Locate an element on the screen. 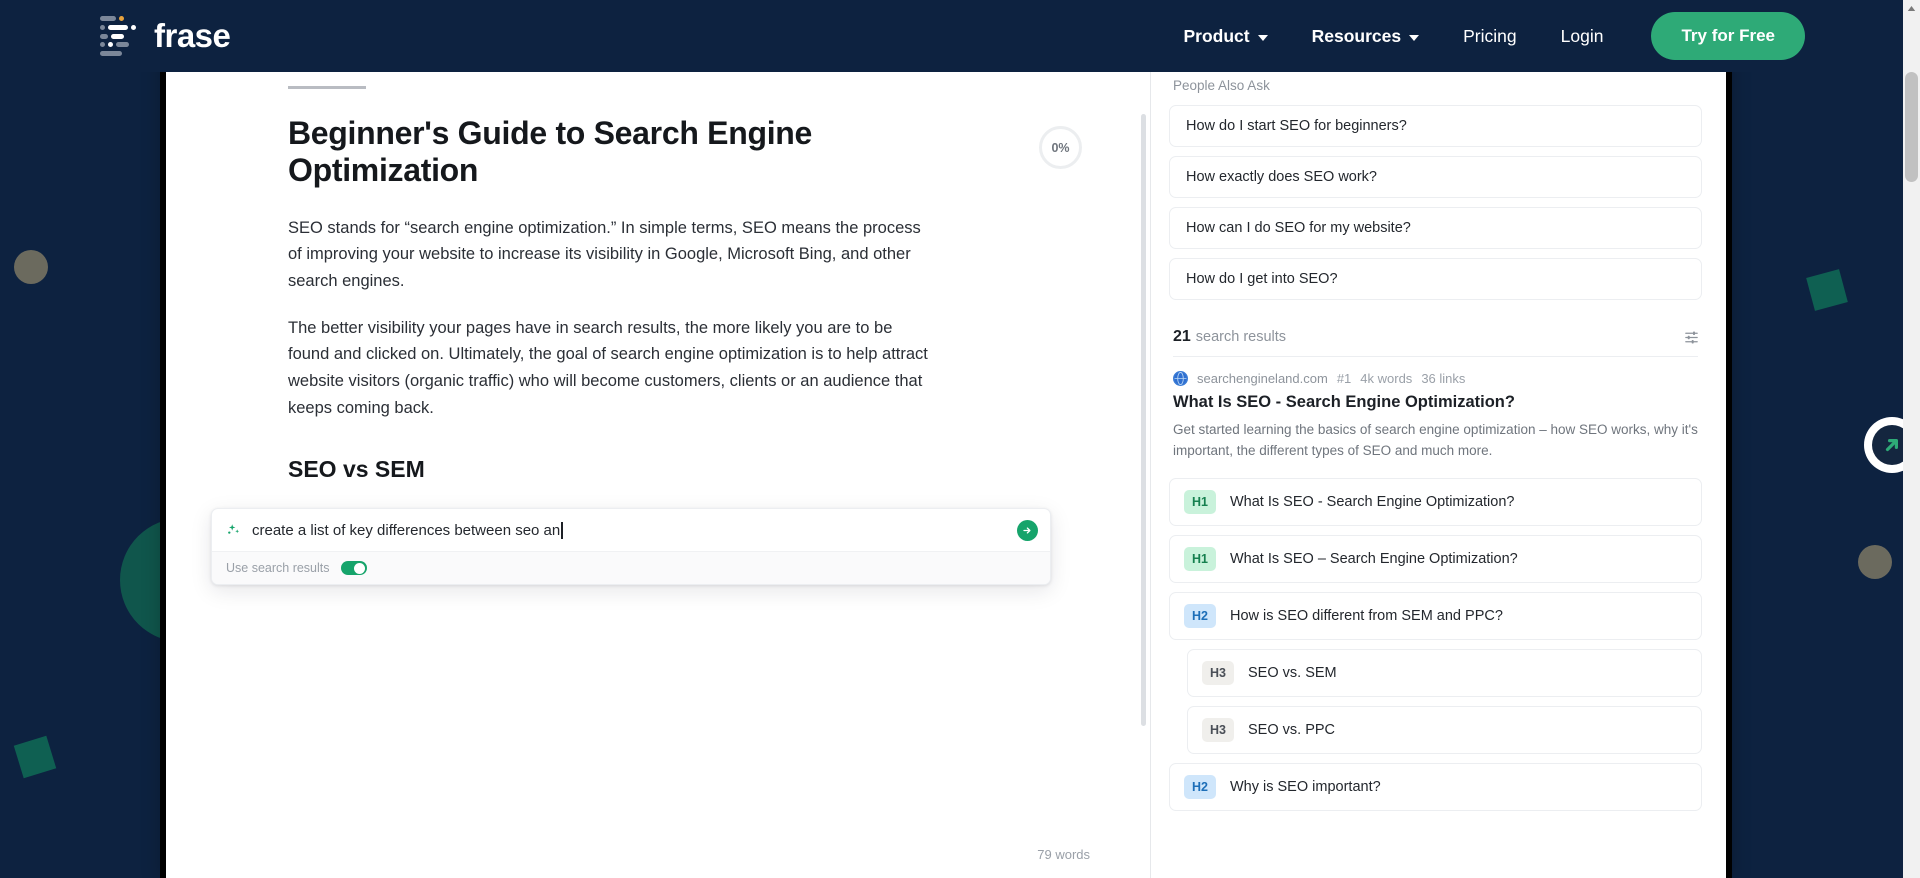 The image size is (1920, 878). people-also-ask-title: People Also Ask is located at coordinates (1221, 85).